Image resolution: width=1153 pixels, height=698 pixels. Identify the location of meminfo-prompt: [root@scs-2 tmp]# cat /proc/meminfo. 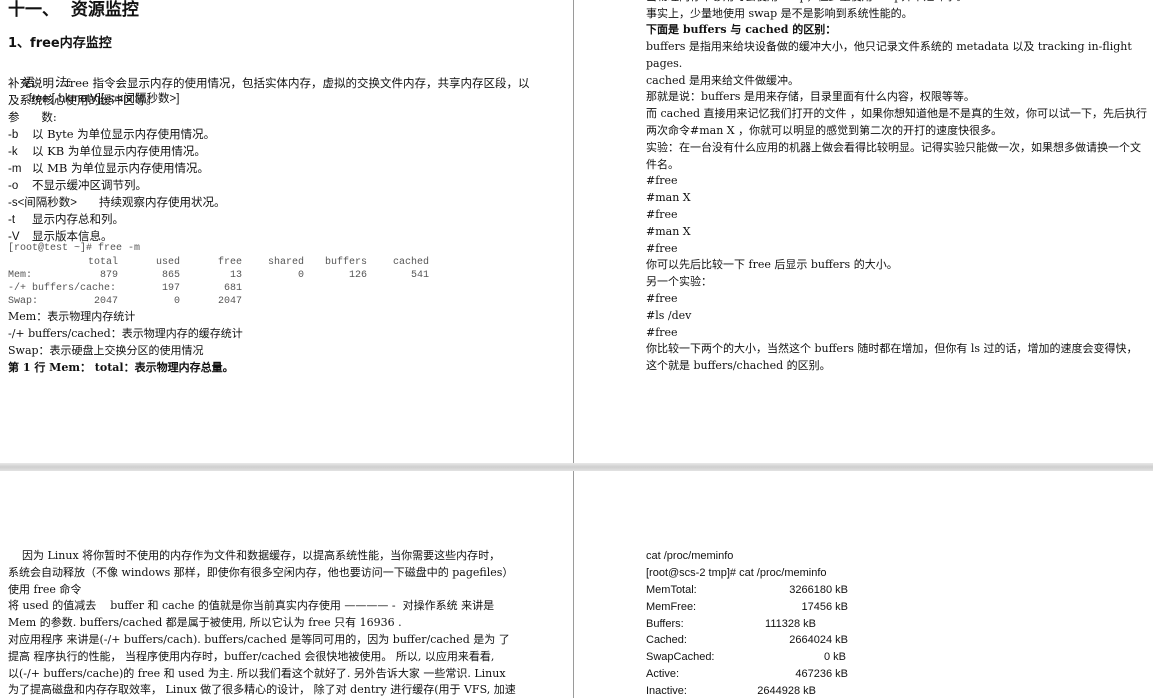
(736, 573).